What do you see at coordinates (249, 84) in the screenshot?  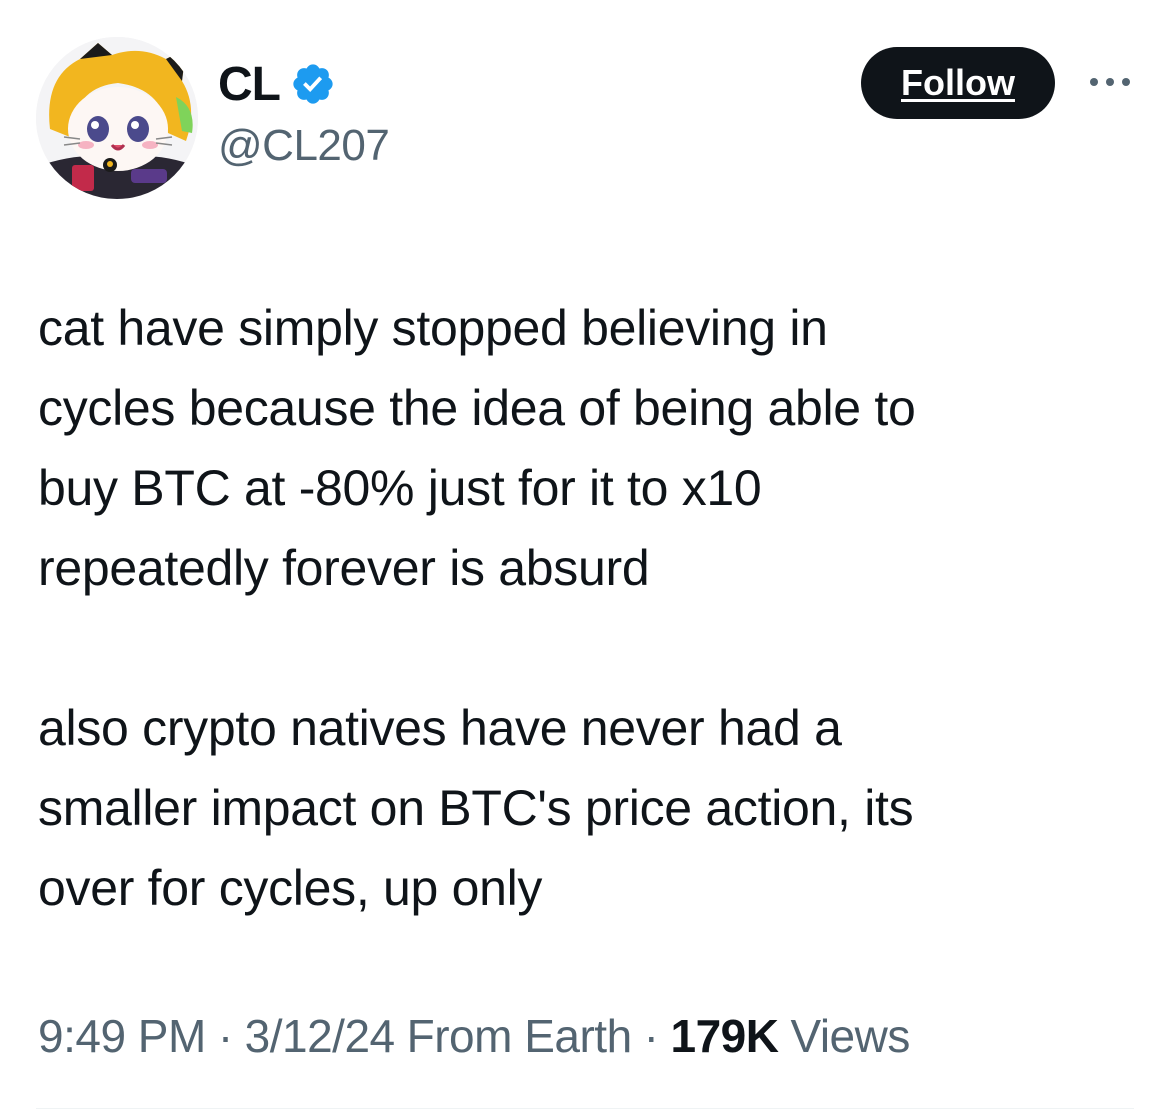 I see `author-display-name: CL` at bounding box center [249, 84].